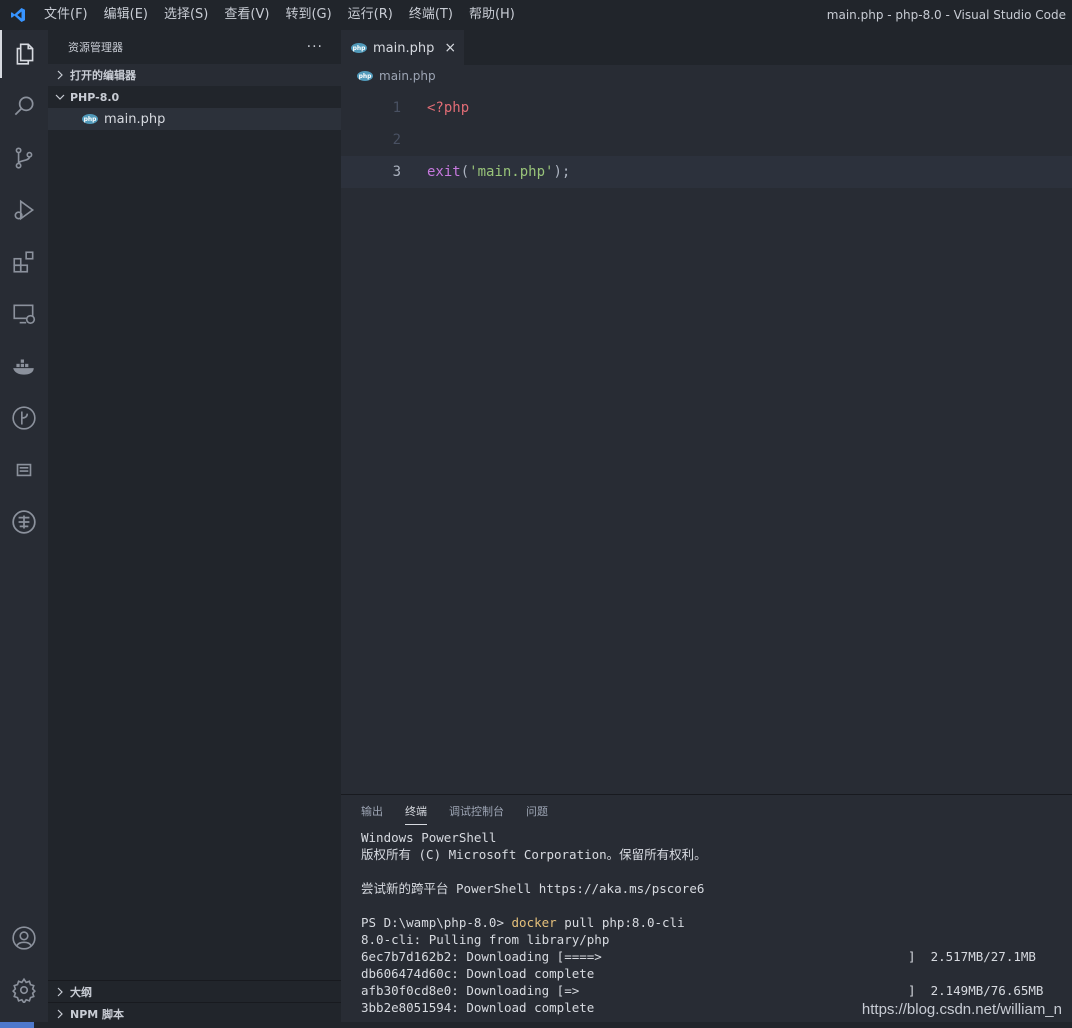  What do you see at coordinates (370, 15) in the screenshot?
I see `menu-run: 运行(R)` at bounding box center [370, 15].